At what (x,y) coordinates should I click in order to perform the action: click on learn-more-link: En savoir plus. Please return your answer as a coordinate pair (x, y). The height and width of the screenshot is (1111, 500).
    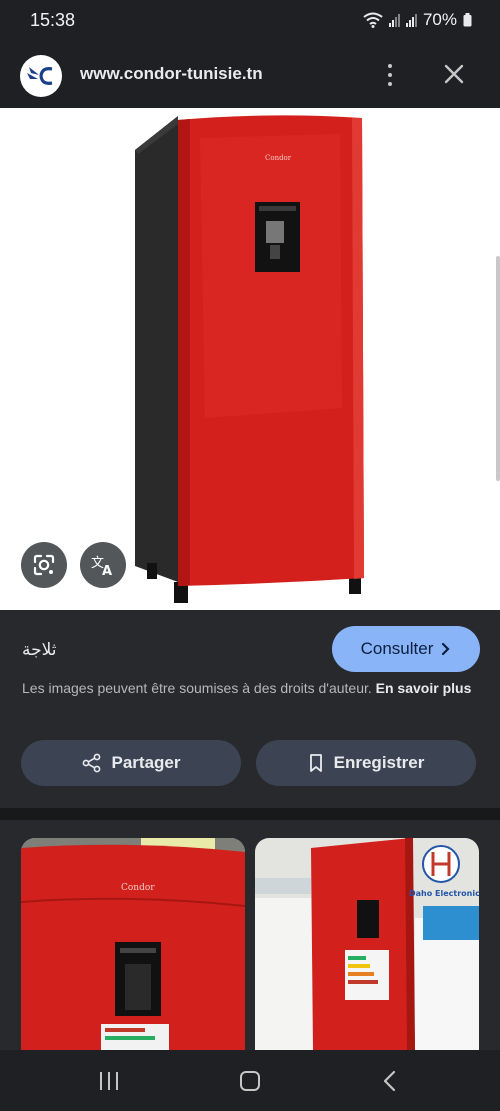
    Looking at the image, I should click on (424, 688).